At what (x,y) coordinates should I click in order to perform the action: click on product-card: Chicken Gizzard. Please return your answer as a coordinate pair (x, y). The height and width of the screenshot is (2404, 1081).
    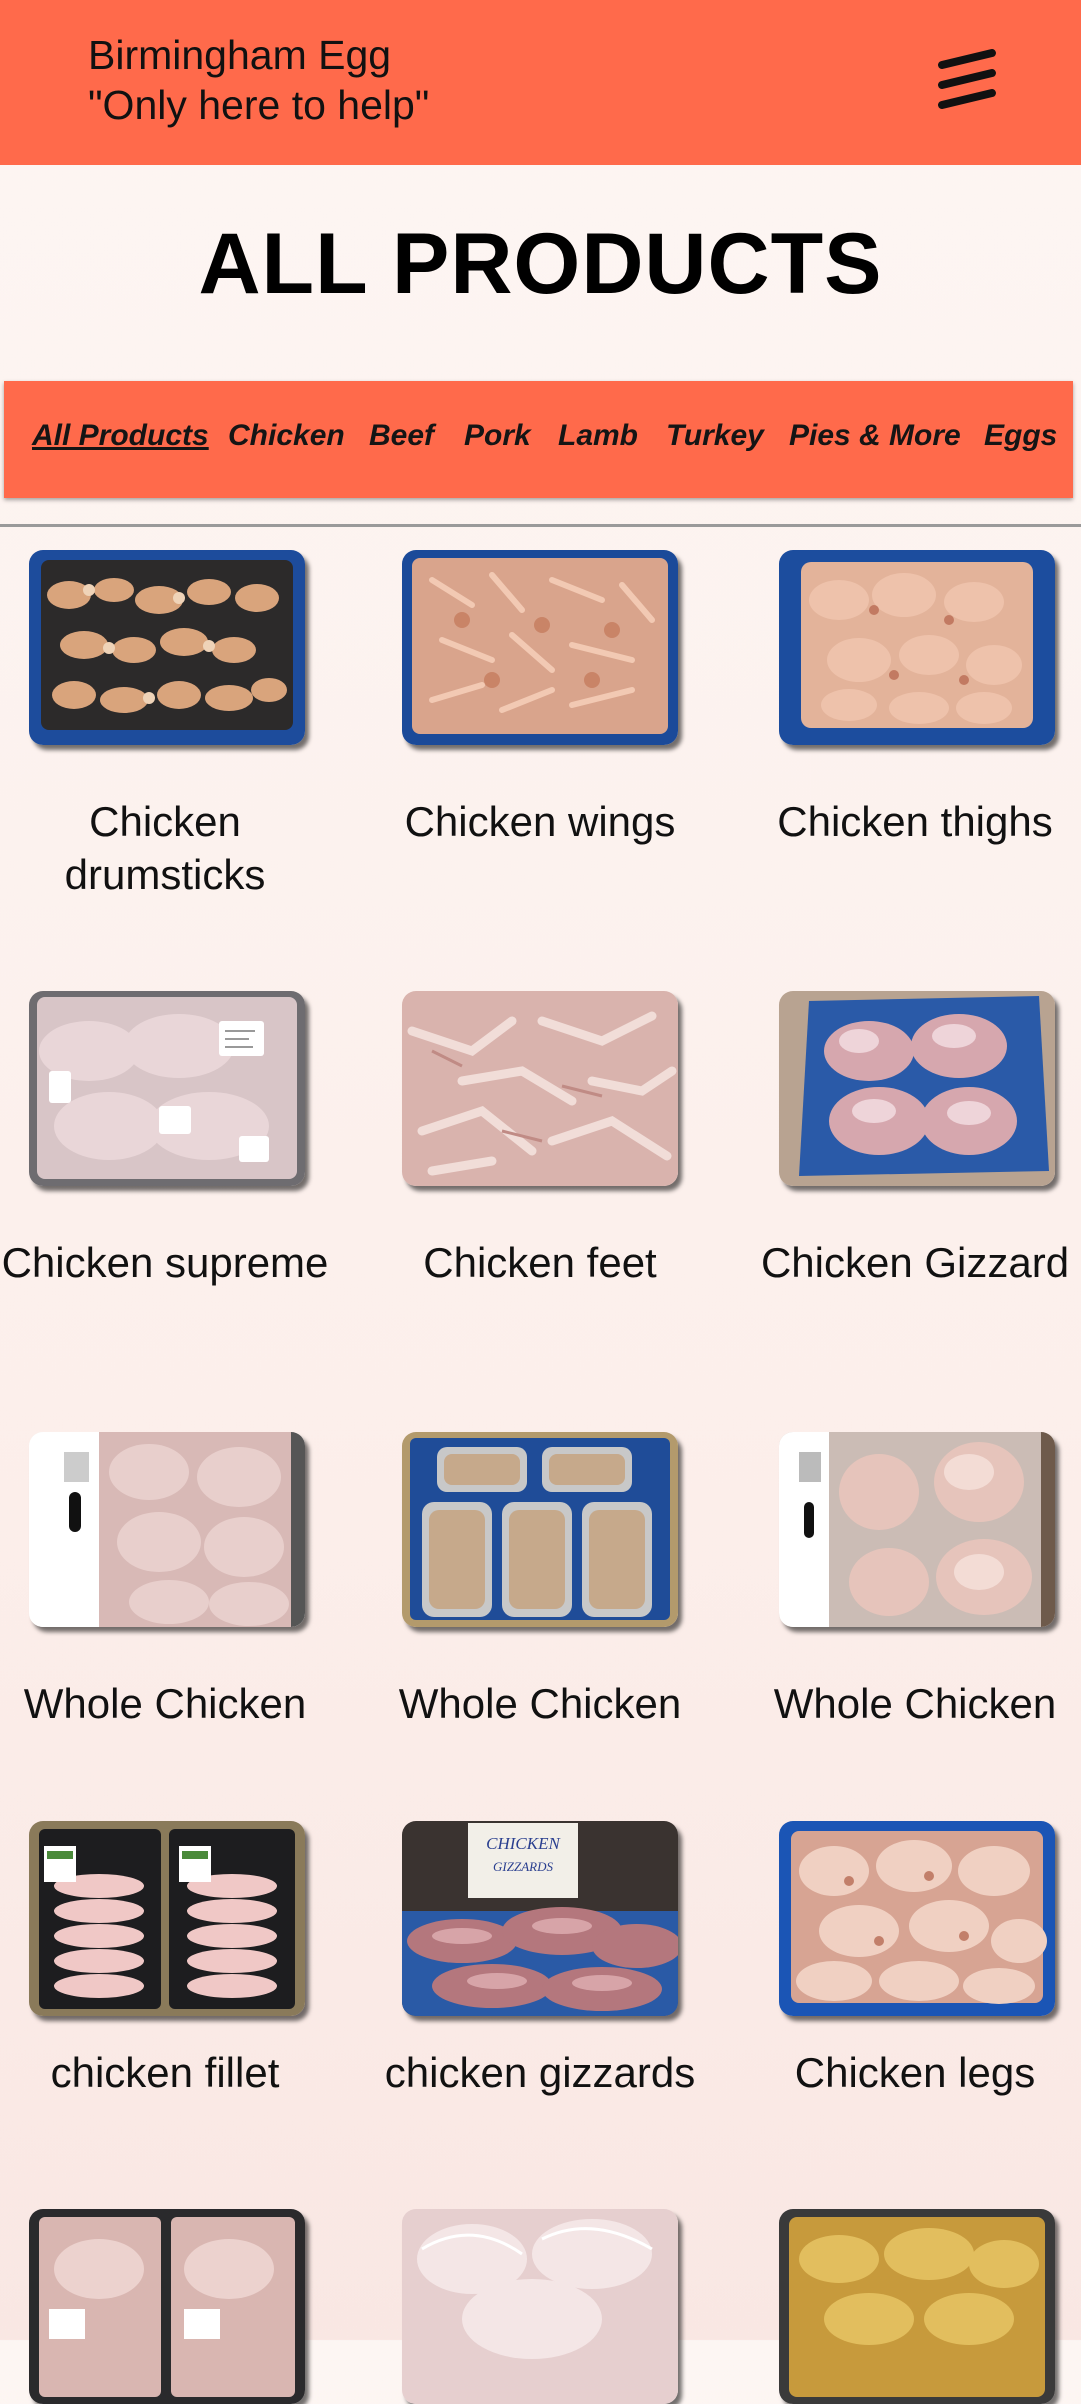
    Looking at the image, I should click on (908, 1176).